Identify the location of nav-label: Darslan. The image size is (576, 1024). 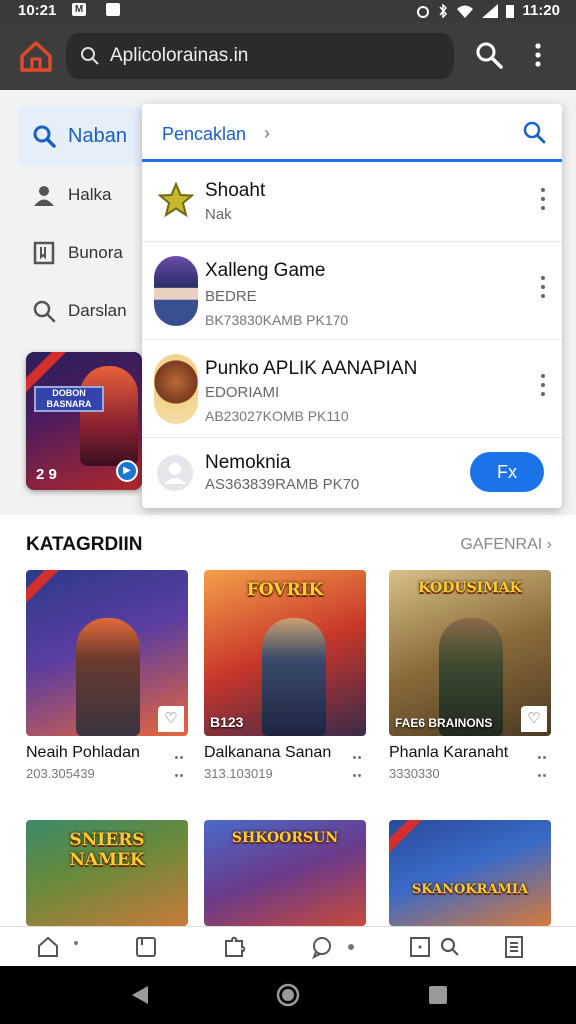
(97, 310).